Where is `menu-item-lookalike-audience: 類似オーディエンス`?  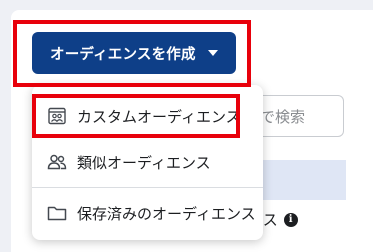
menu-item-lookalike-audience: 類似オーディエンス is located at coordinates (147, 162).